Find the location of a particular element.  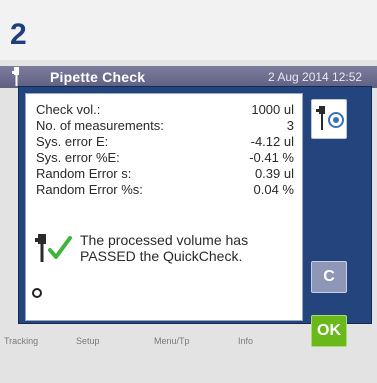

result-label: Random Error %s: is located at coordinates (89, 189).